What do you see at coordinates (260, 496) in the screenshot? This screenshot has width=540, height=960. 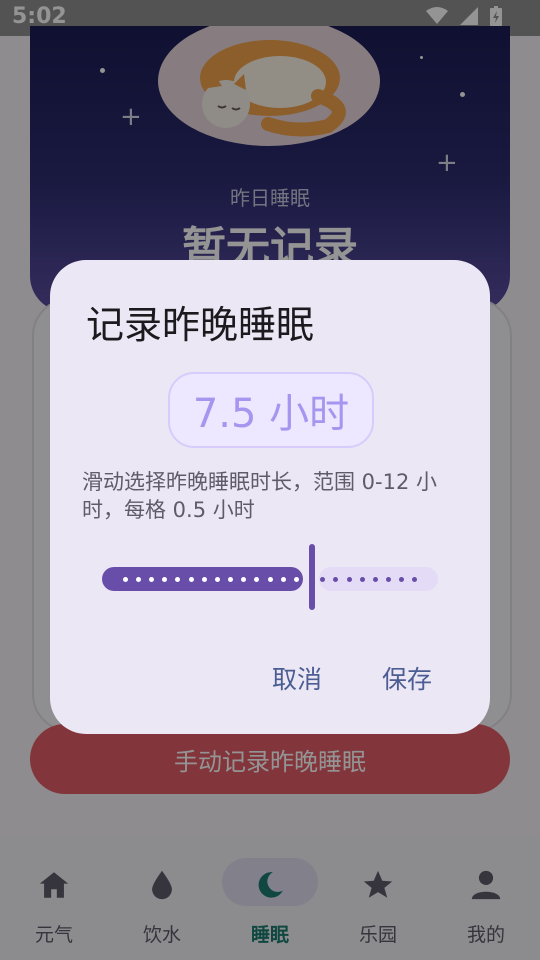 I see `dialog-description: 滑动选择昨晚睡眠时长，范围 0-12 小时，每格 0.5 小时` at bounding box center [260, 496].